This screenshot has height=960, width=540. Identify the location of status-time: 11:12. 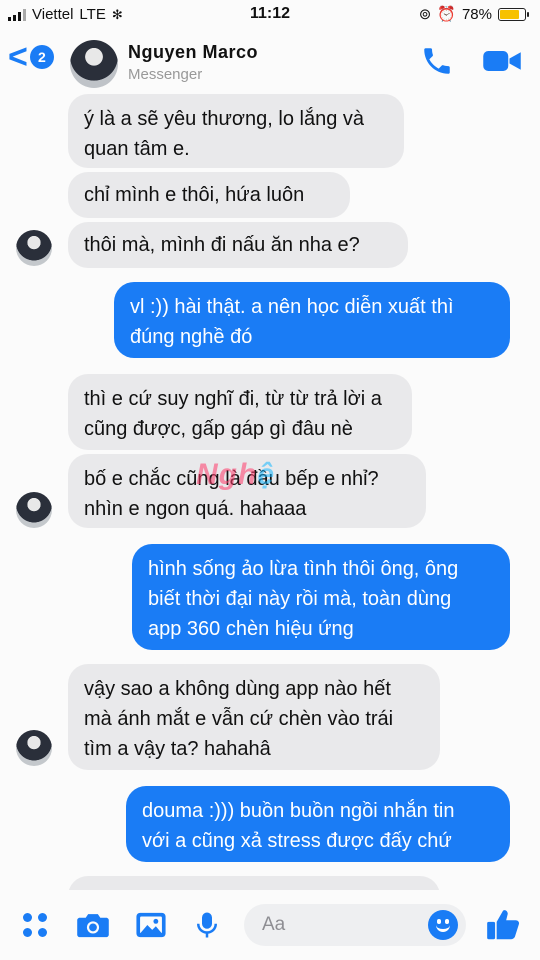
(270, 13).